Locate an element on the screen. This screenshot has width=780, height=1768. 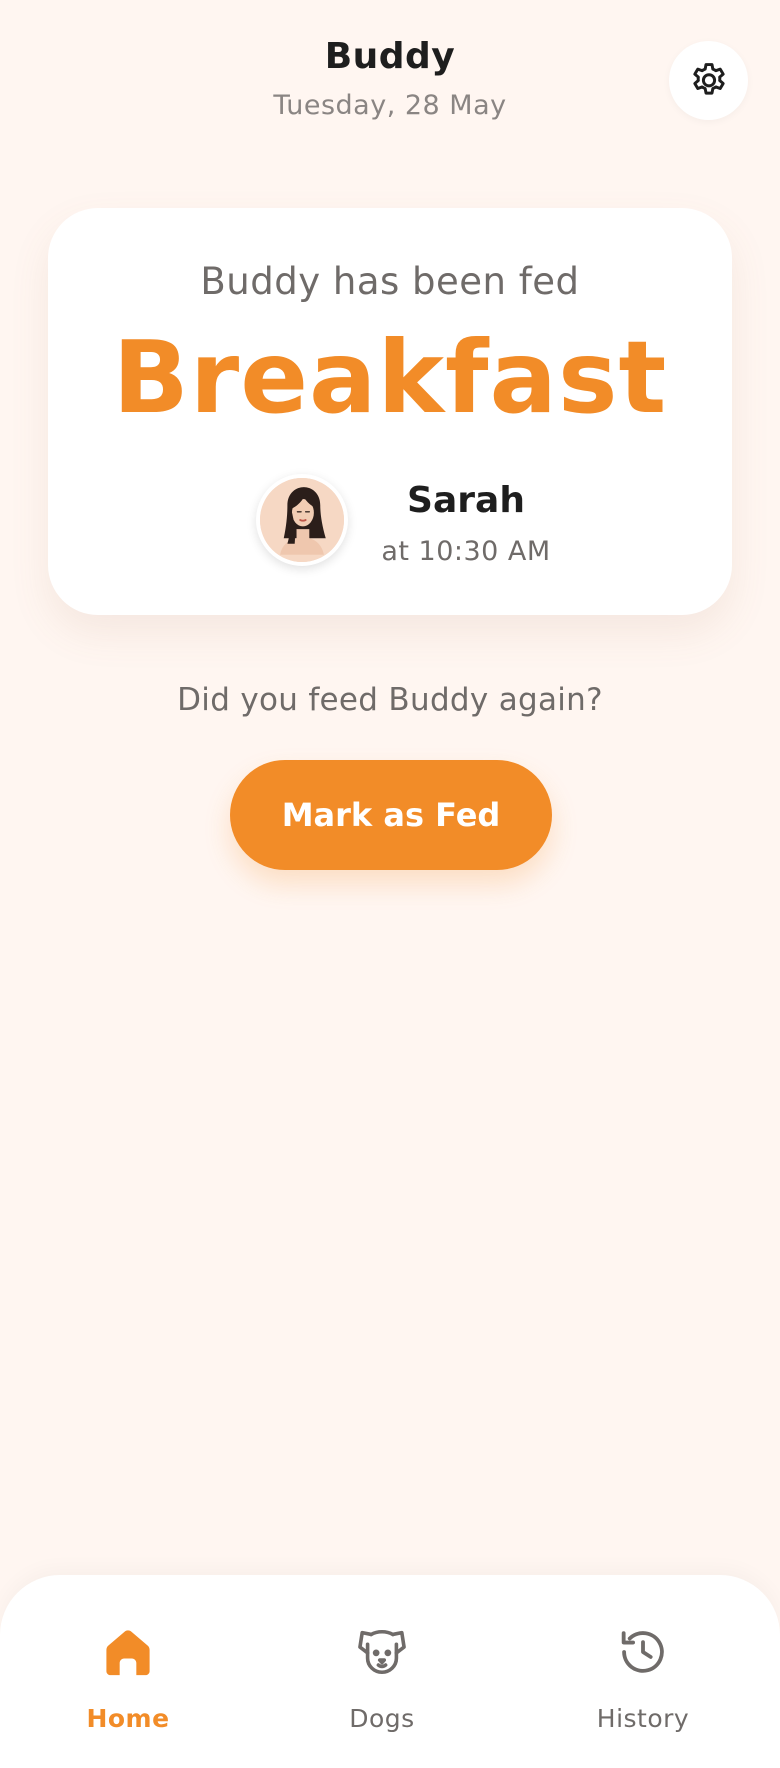
meal-name: Breakfast is located at coordinates (390, 377).